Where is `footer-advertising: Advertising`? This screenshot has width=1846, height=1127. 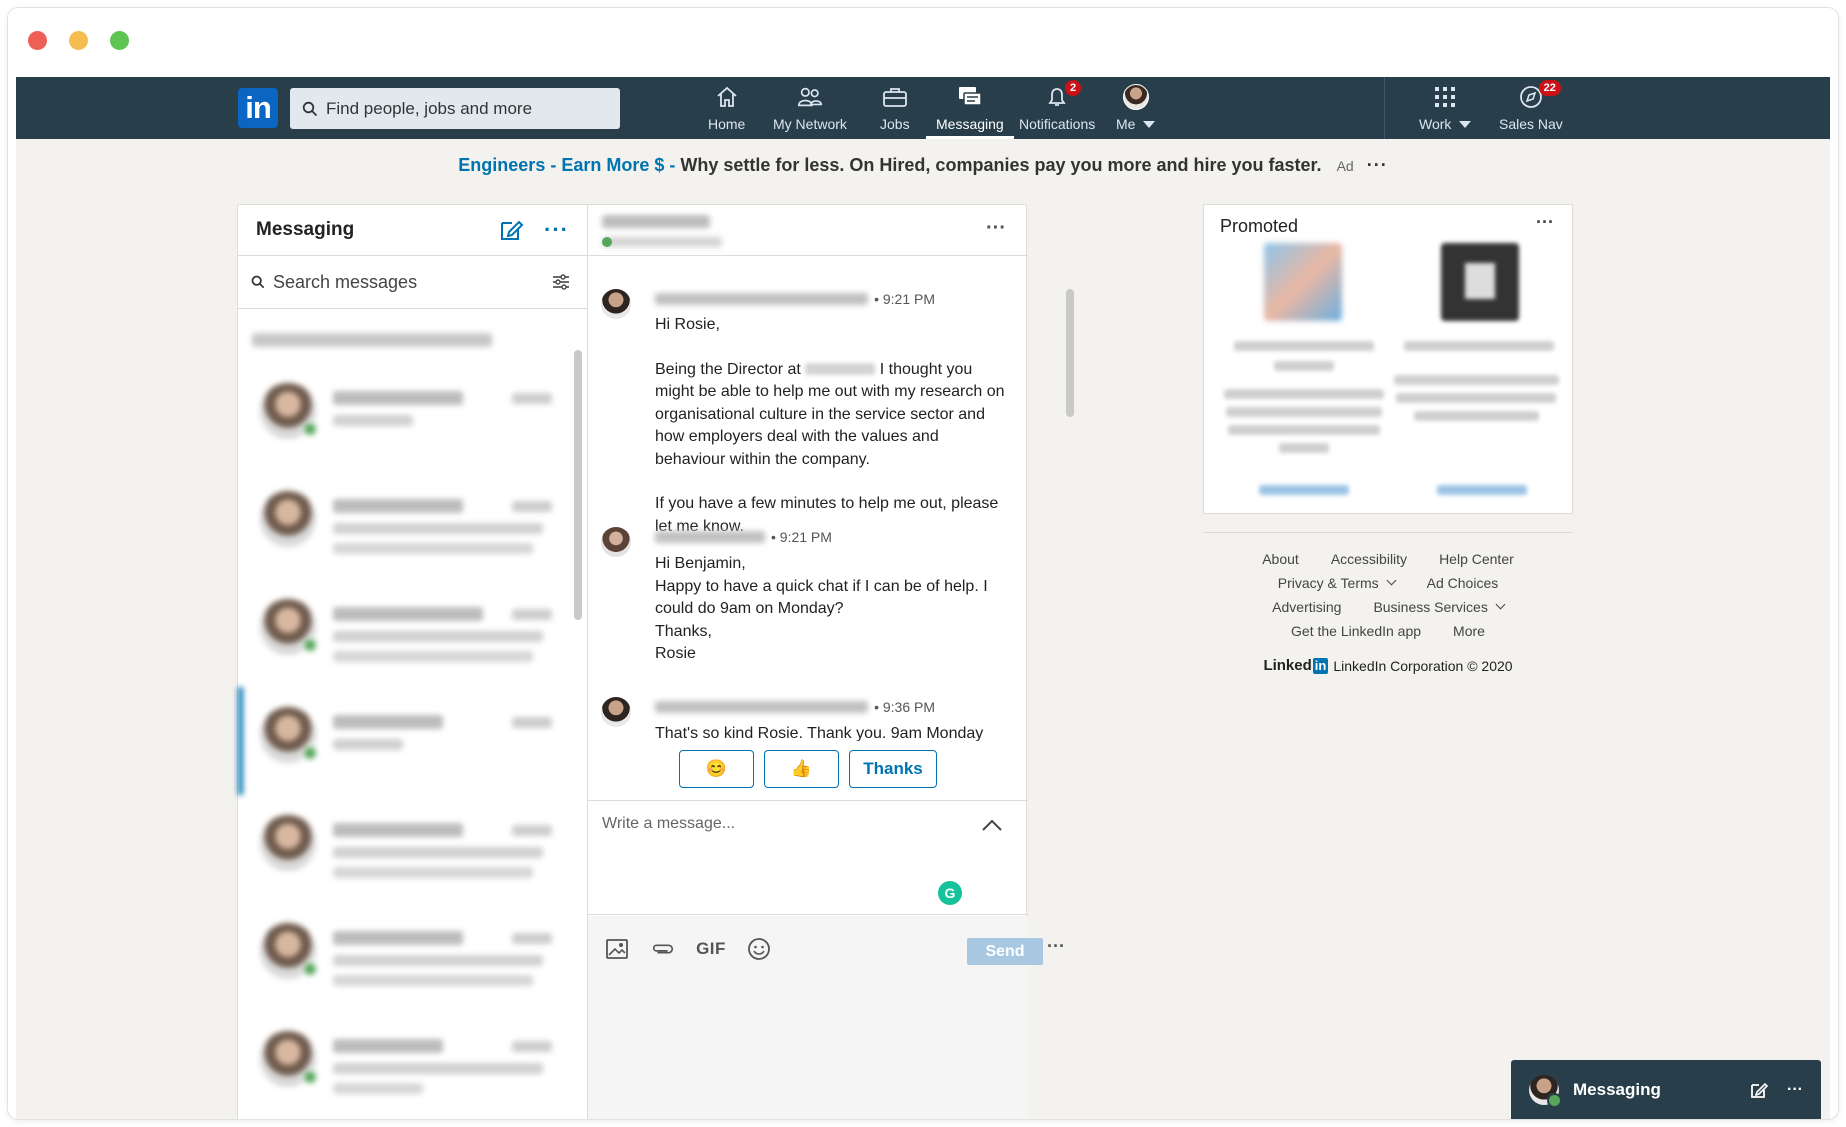
footer-advertising: Advertising is located at coordinates (1306, 607).